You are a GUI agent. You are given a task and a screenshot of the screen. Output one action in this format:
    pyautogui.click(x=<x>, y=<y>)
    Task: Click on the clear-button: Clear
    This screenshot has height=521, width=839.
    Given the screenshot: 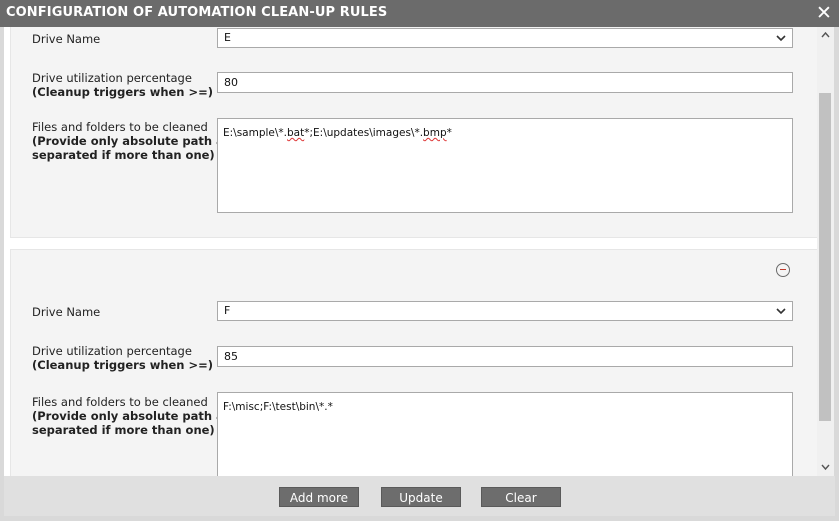 What is the action you would take?
    pyautogui.click(x=521, y=497)
    